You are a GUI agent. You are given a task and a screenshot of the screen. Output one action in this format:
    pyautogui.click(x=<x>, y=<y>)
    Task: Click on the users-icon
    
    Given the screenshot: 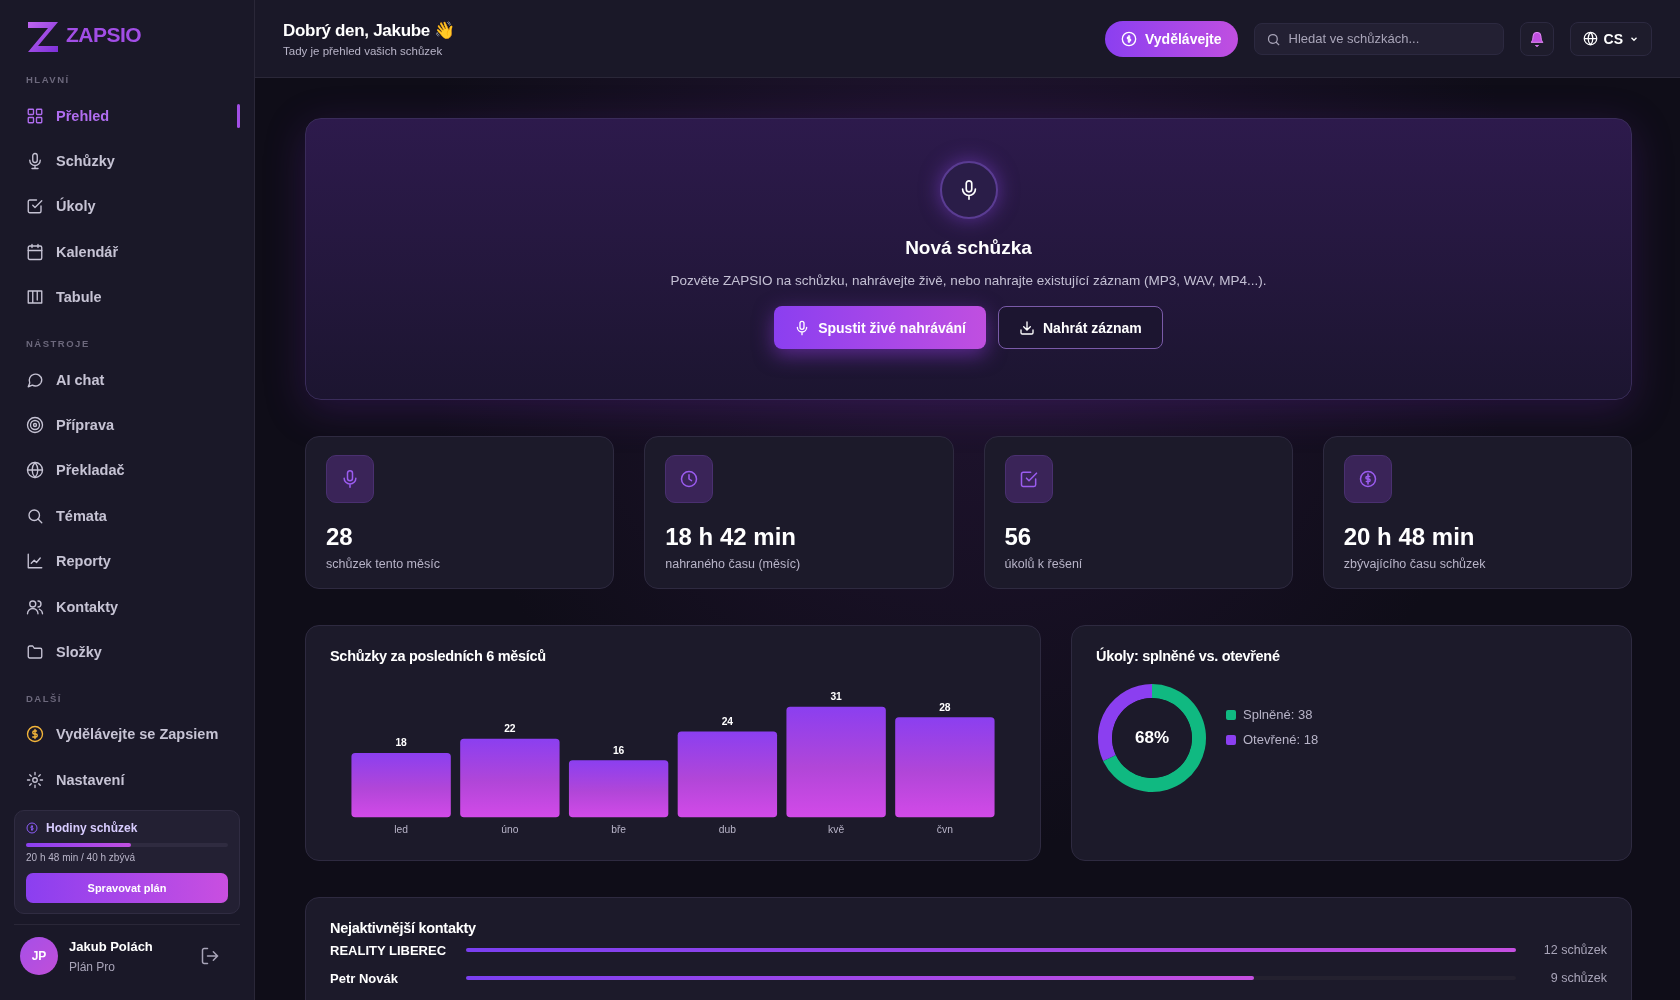 What is the action you would take?
    pyautogui.click(x=35, y=606)
    